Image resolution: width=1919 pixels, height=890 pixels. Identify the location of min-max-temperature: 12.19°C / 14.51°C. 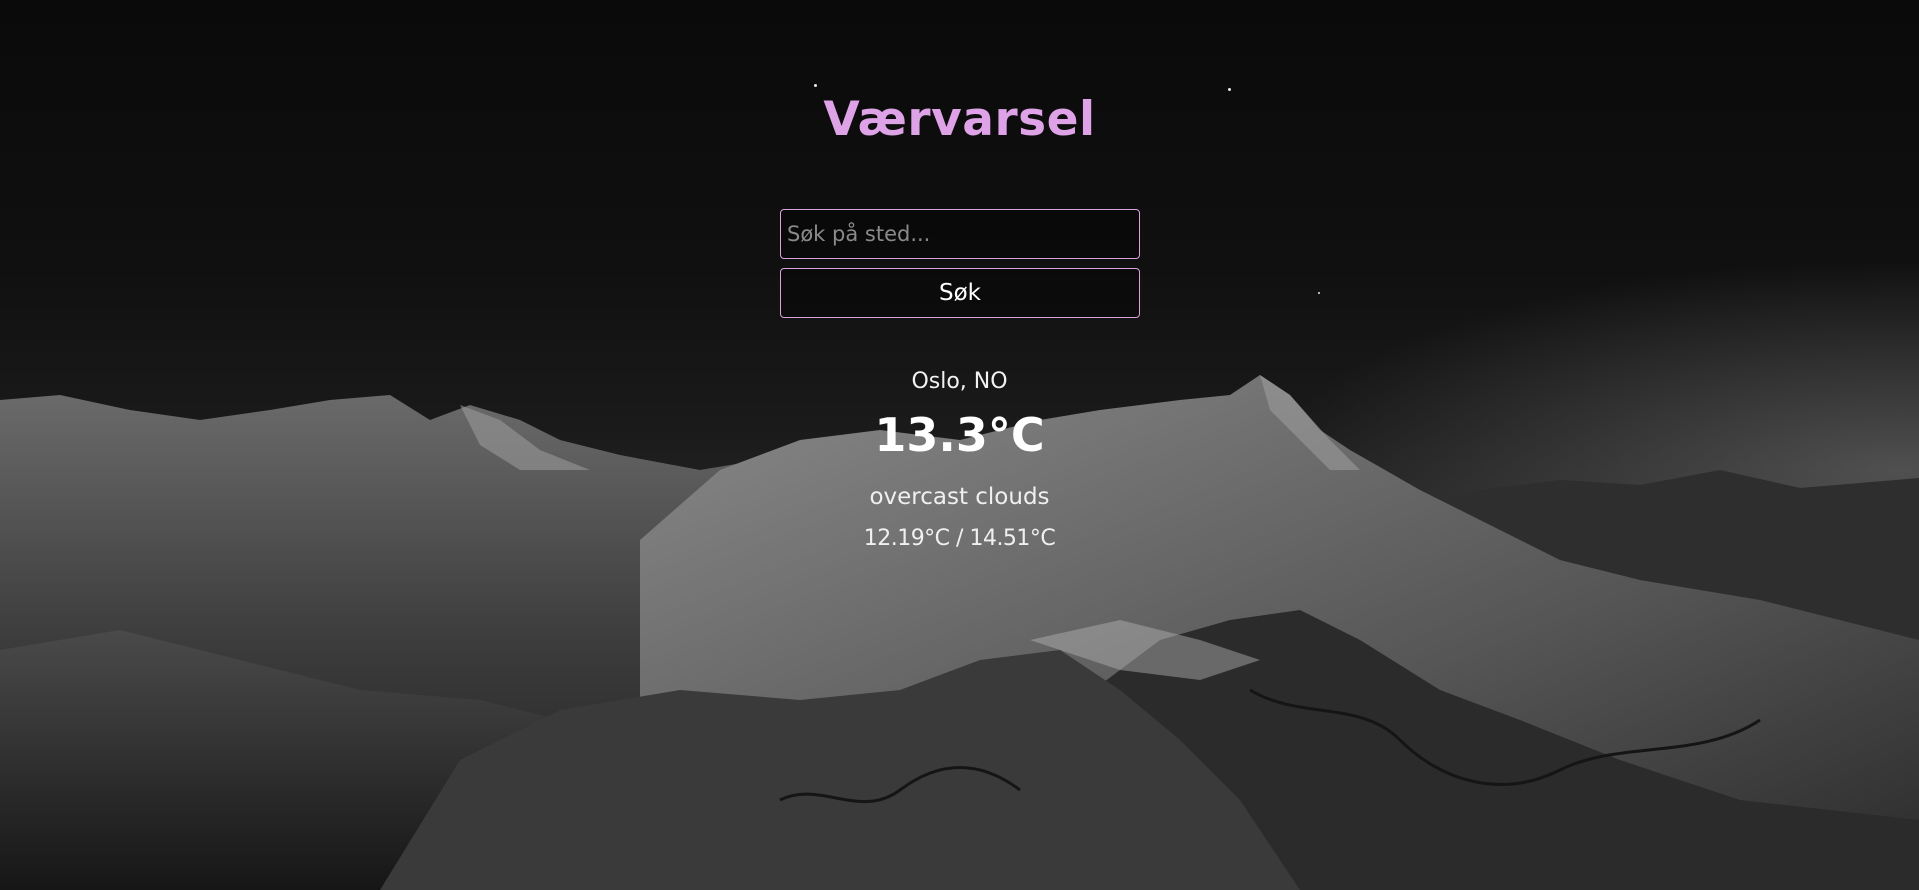
(959, 538).